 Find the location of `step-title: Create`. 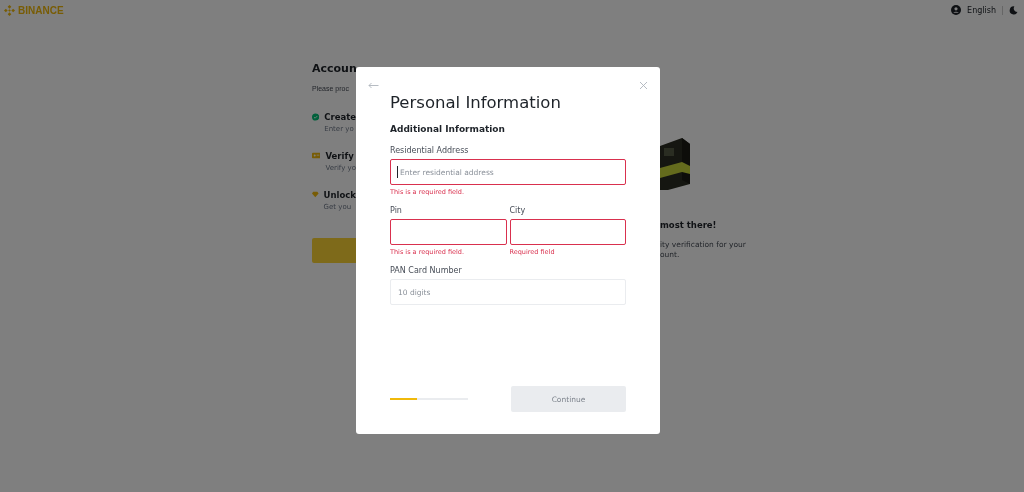

step-title: Create is located at coordinates (340, 117).